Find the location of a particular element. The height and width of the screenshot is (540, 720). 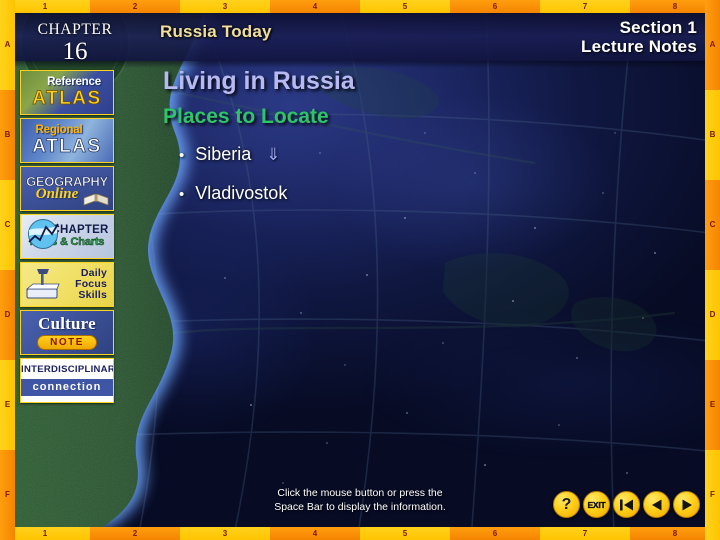

ruler-tick-top-6: 6 is located at coordinates (495, 6).